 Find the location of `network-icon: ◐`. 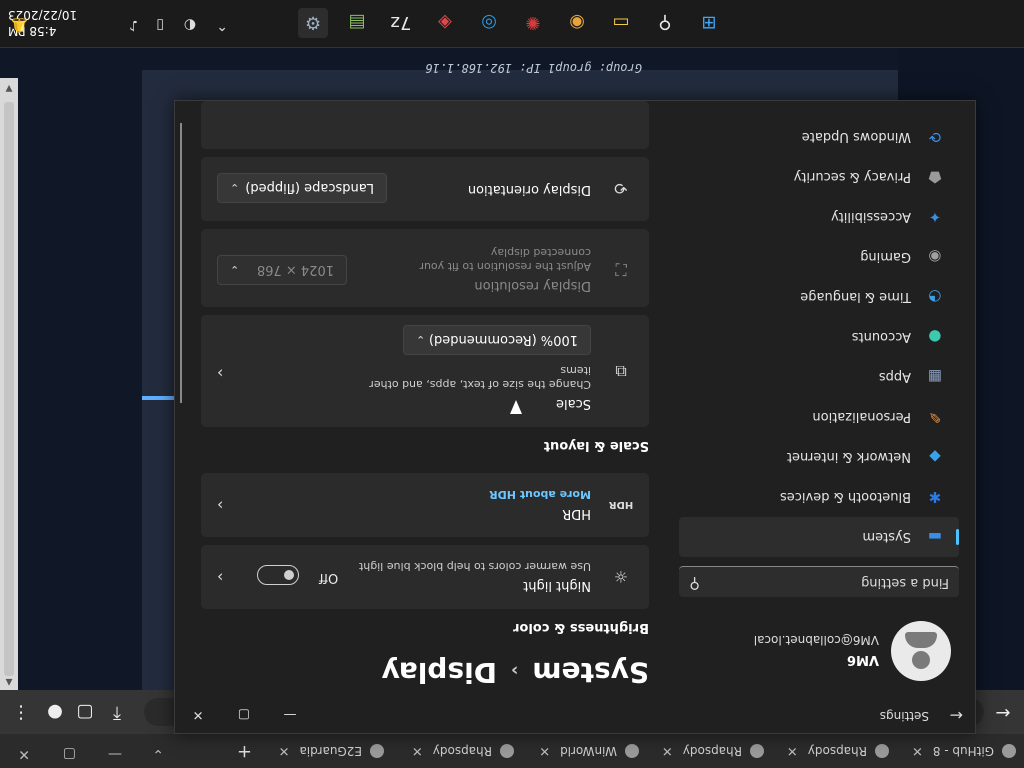

network-icon: ◐ is located at coordinates (190, 25).